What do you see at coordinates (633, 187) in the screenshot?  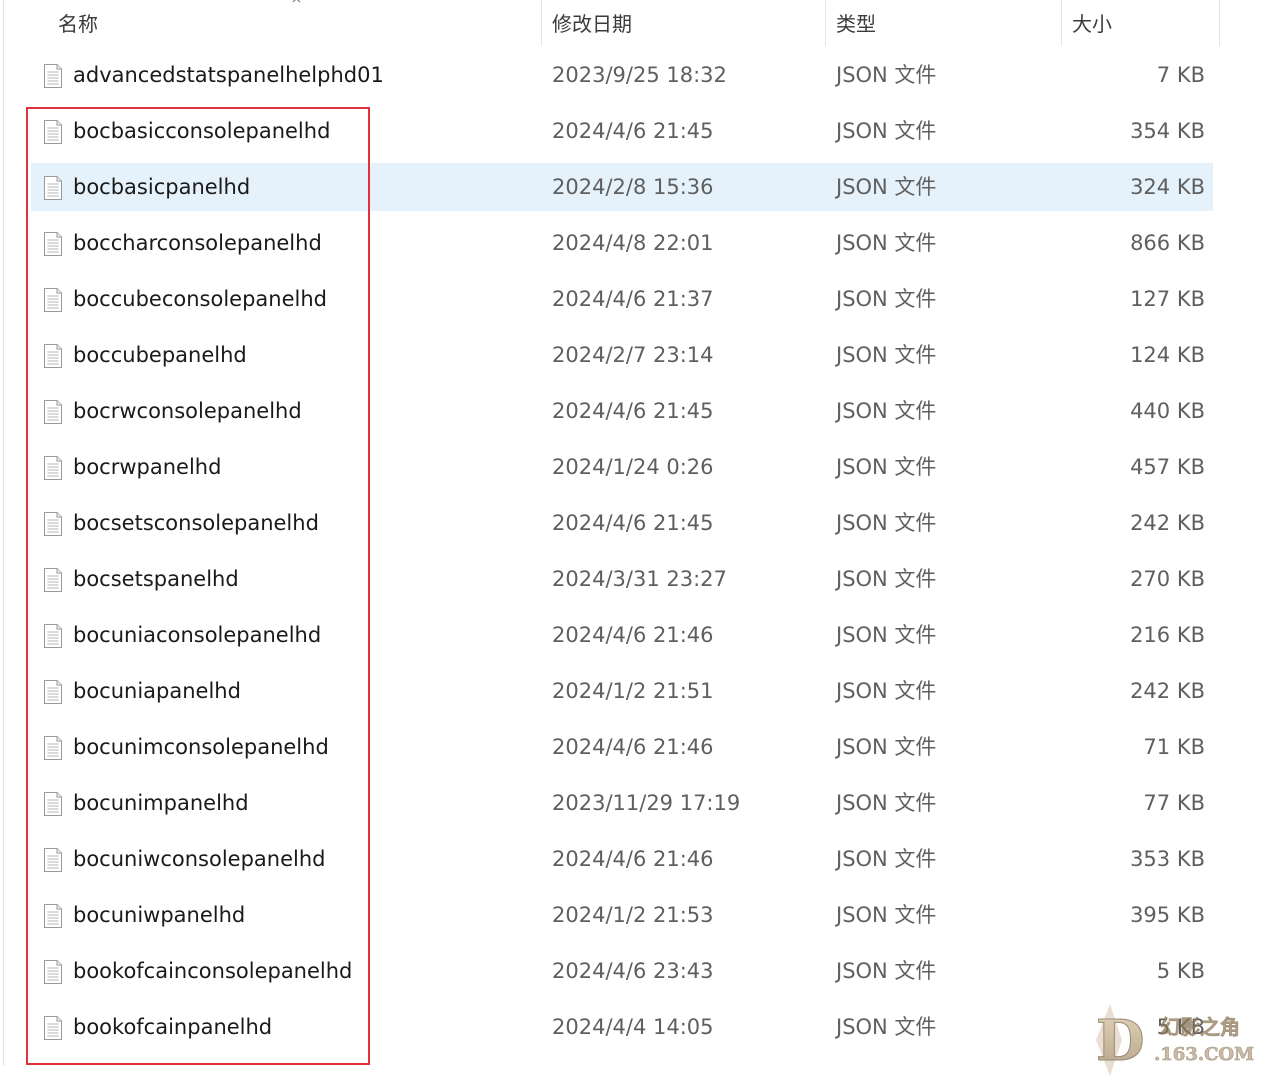 I see `file-modified-date: 2024/2/8 15:36` at bounding box center [633, 187].